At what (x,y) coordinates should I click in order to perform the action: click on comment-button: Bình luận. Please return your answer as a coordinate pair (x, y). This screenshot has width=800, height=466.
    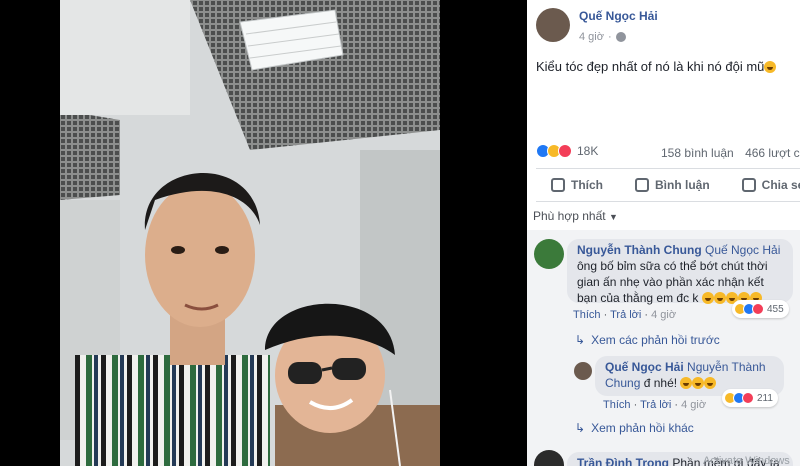
    Looking at the image, I should click on (672, 185).